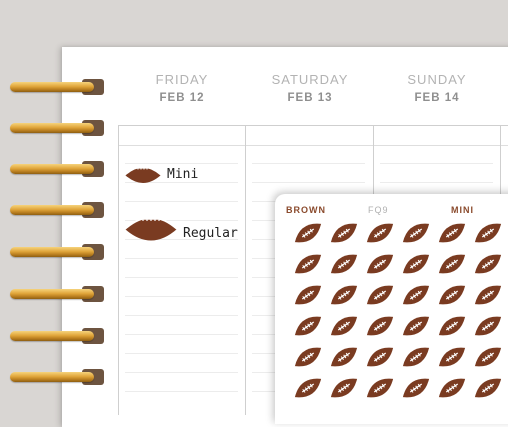  What do you see at coordinates (182, 88) in the screenshot?
I see `day-header-friday: FRIDAY FEB 12` at bounding box center [182, 88].